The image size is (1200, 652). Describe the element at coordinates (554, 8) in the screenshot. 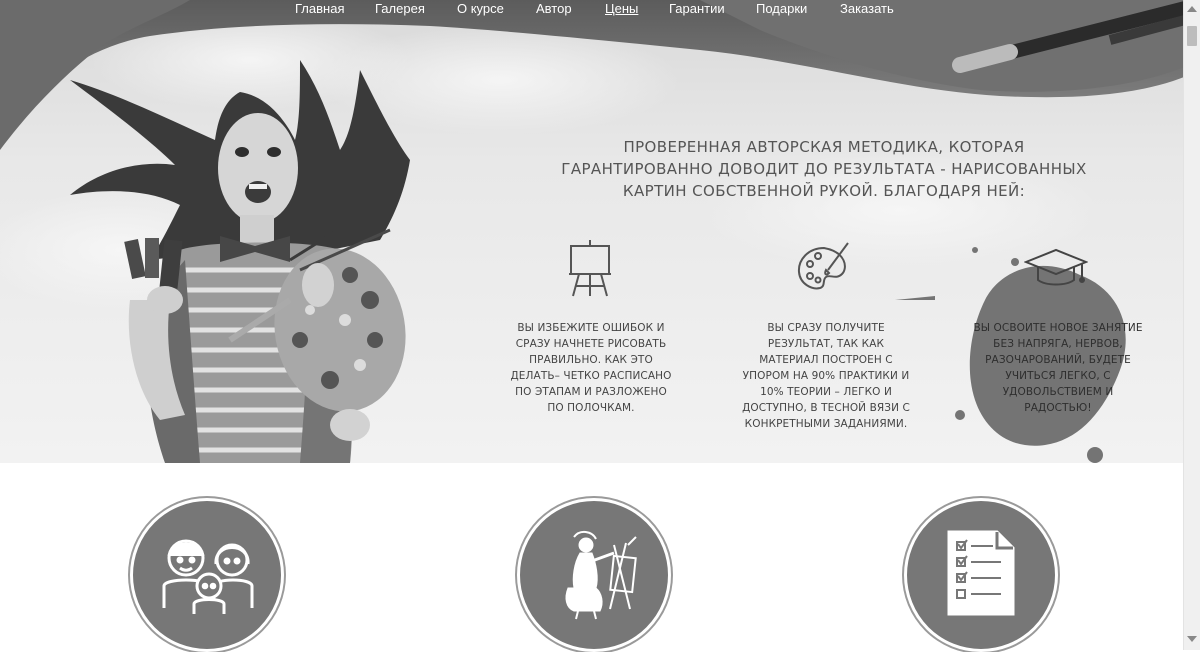

I see `nav-item-author: Автор` at that location.